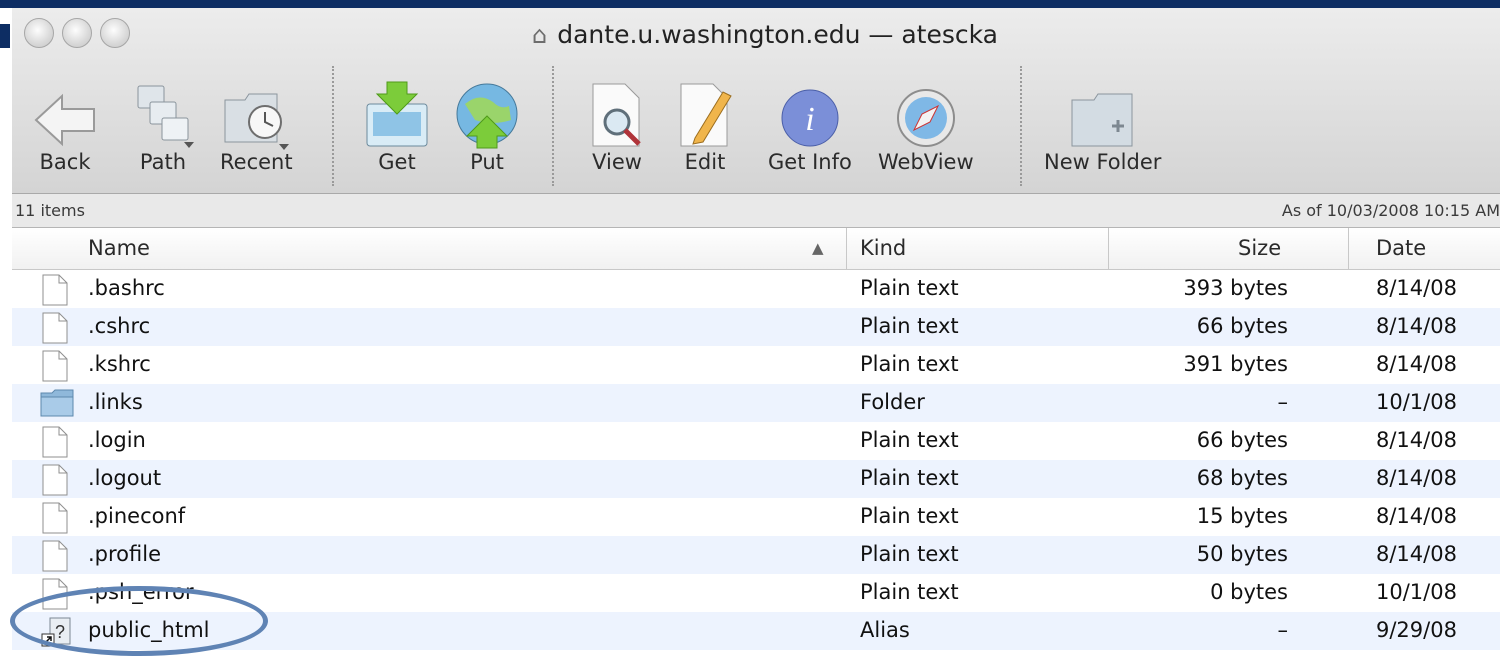  I want to click on edit-button: Edit, so click(705, 125).